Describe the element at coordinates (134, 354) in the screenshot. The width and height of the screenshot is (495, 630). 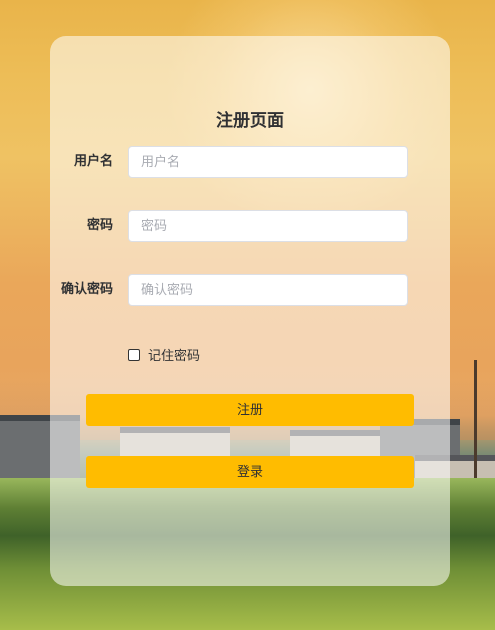
I see `remember-password-checkbox` at that location.